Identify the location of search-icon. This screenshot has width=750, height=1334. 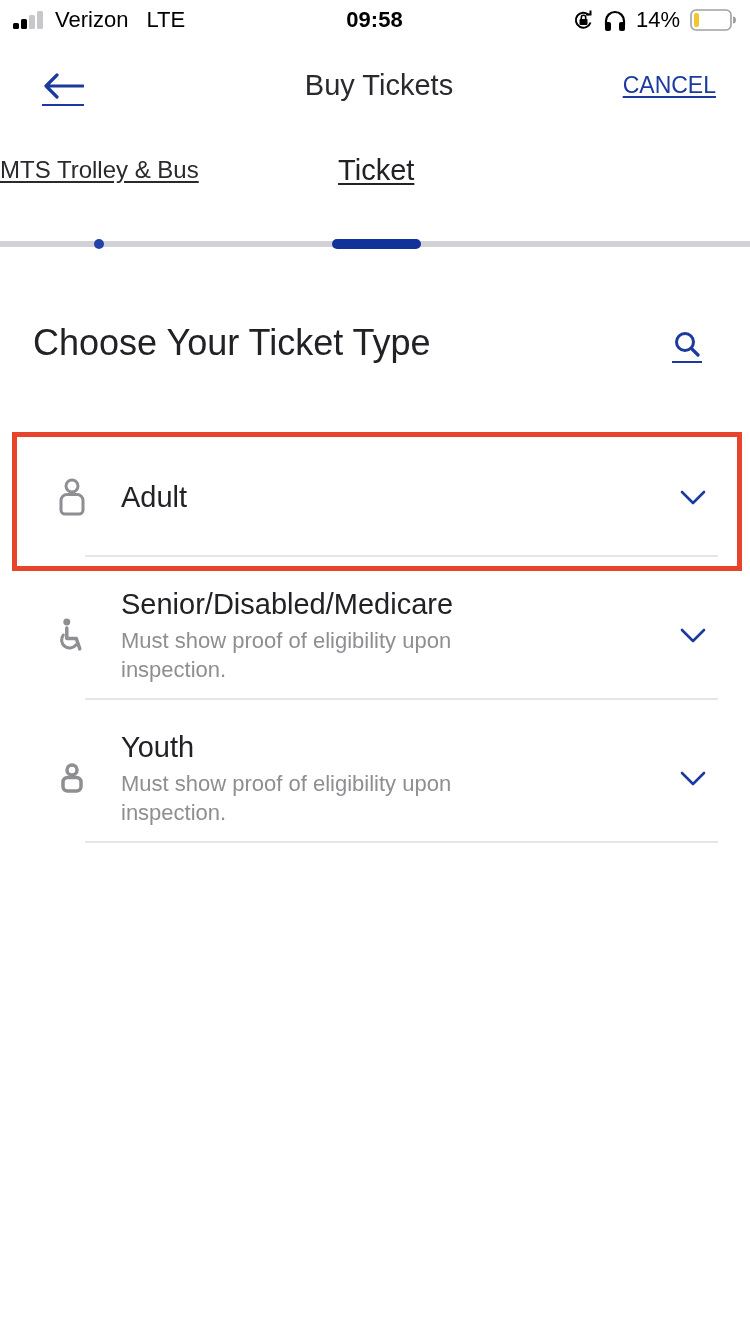
(687, 344).